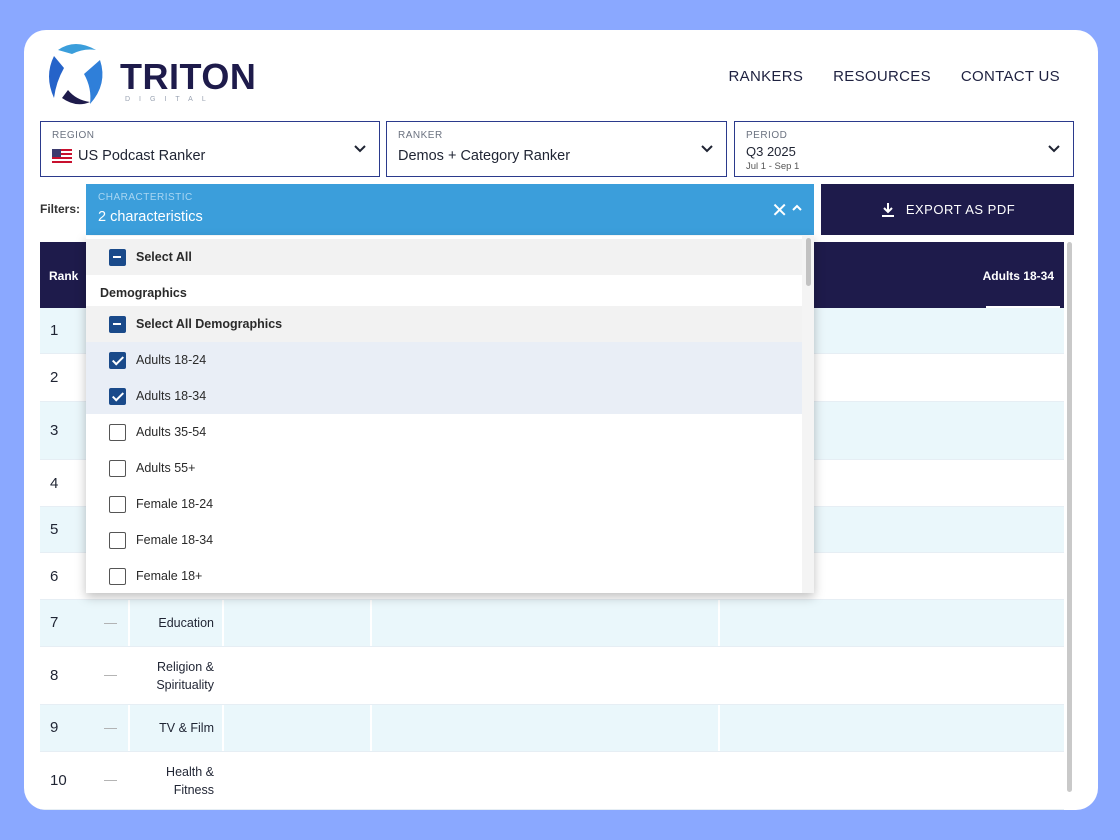 The height and width of the screenshot is (840, 1120). I want to click on option-label: Adults 18-24, so click(171, 360).